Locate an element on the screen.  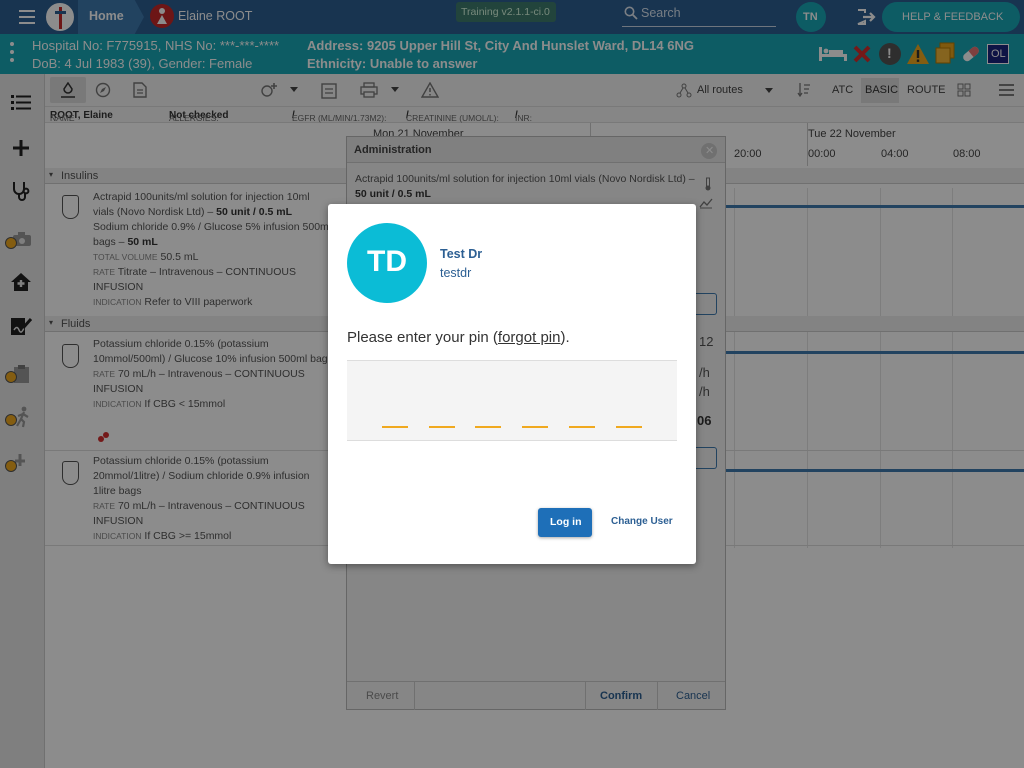
username: testdr is located at coordinates (456, 273).